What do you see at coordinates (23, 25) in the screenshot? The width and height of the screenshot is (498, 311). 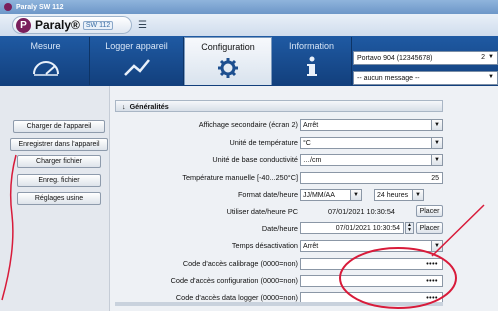 I see `brand-logo: P` at bounding box center [23, 25].